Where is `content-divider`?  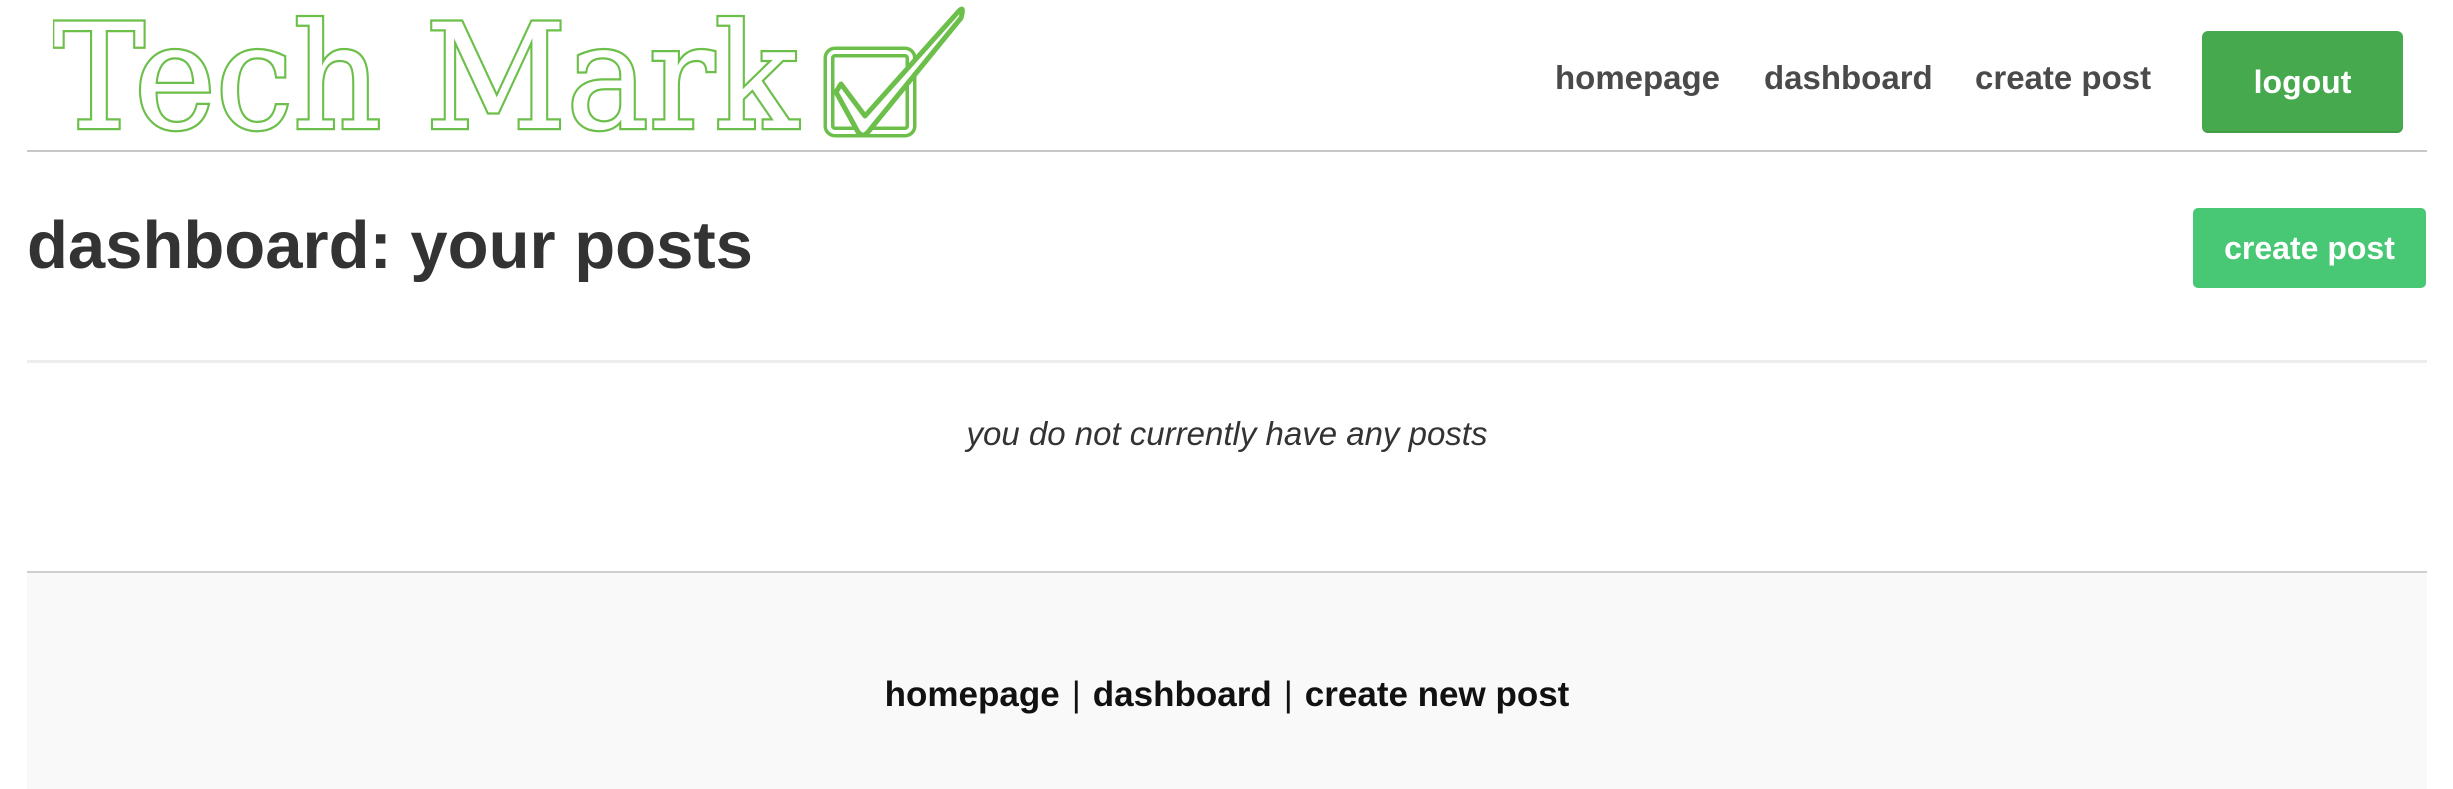
content-divider is located at coordinates (1227, 361).